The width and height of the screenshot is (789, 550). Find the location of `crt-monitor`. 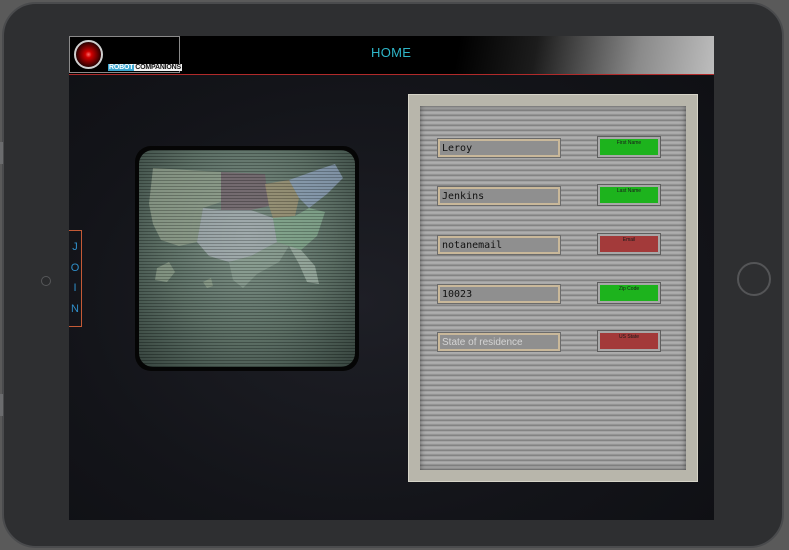

crt-monitor is located at coordinates (247, 258).